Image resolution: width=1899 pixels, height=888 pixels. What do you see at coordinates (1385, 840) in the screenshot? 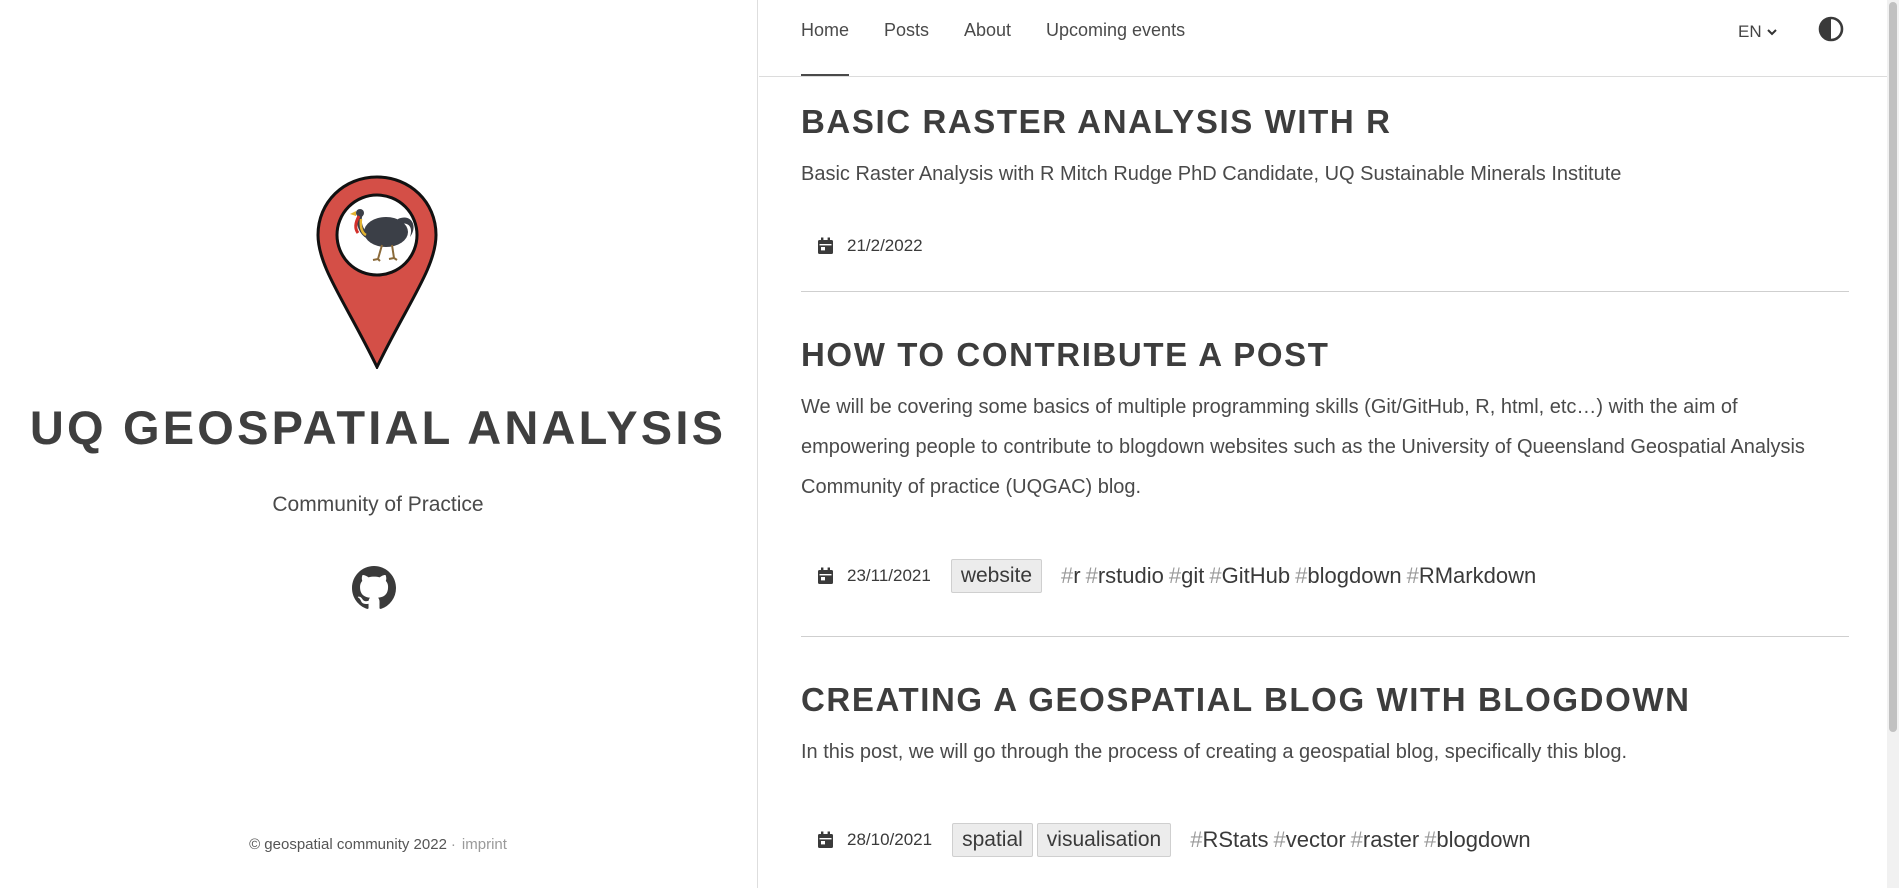
I see `tag-link: #raster` at bounding box center [1385, 840].